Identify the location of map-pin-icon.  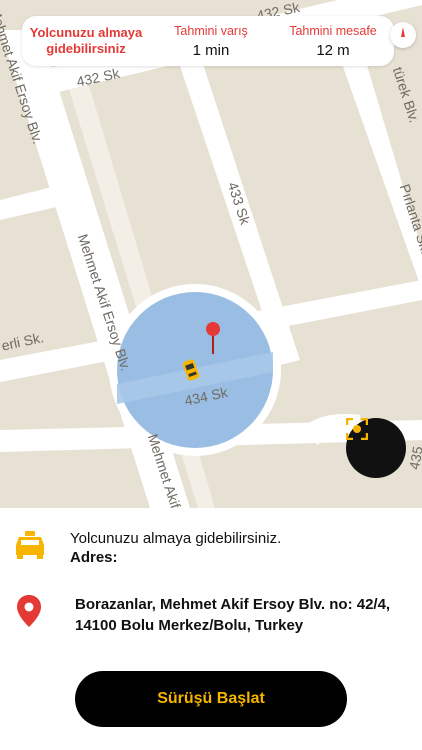
(213, 329).